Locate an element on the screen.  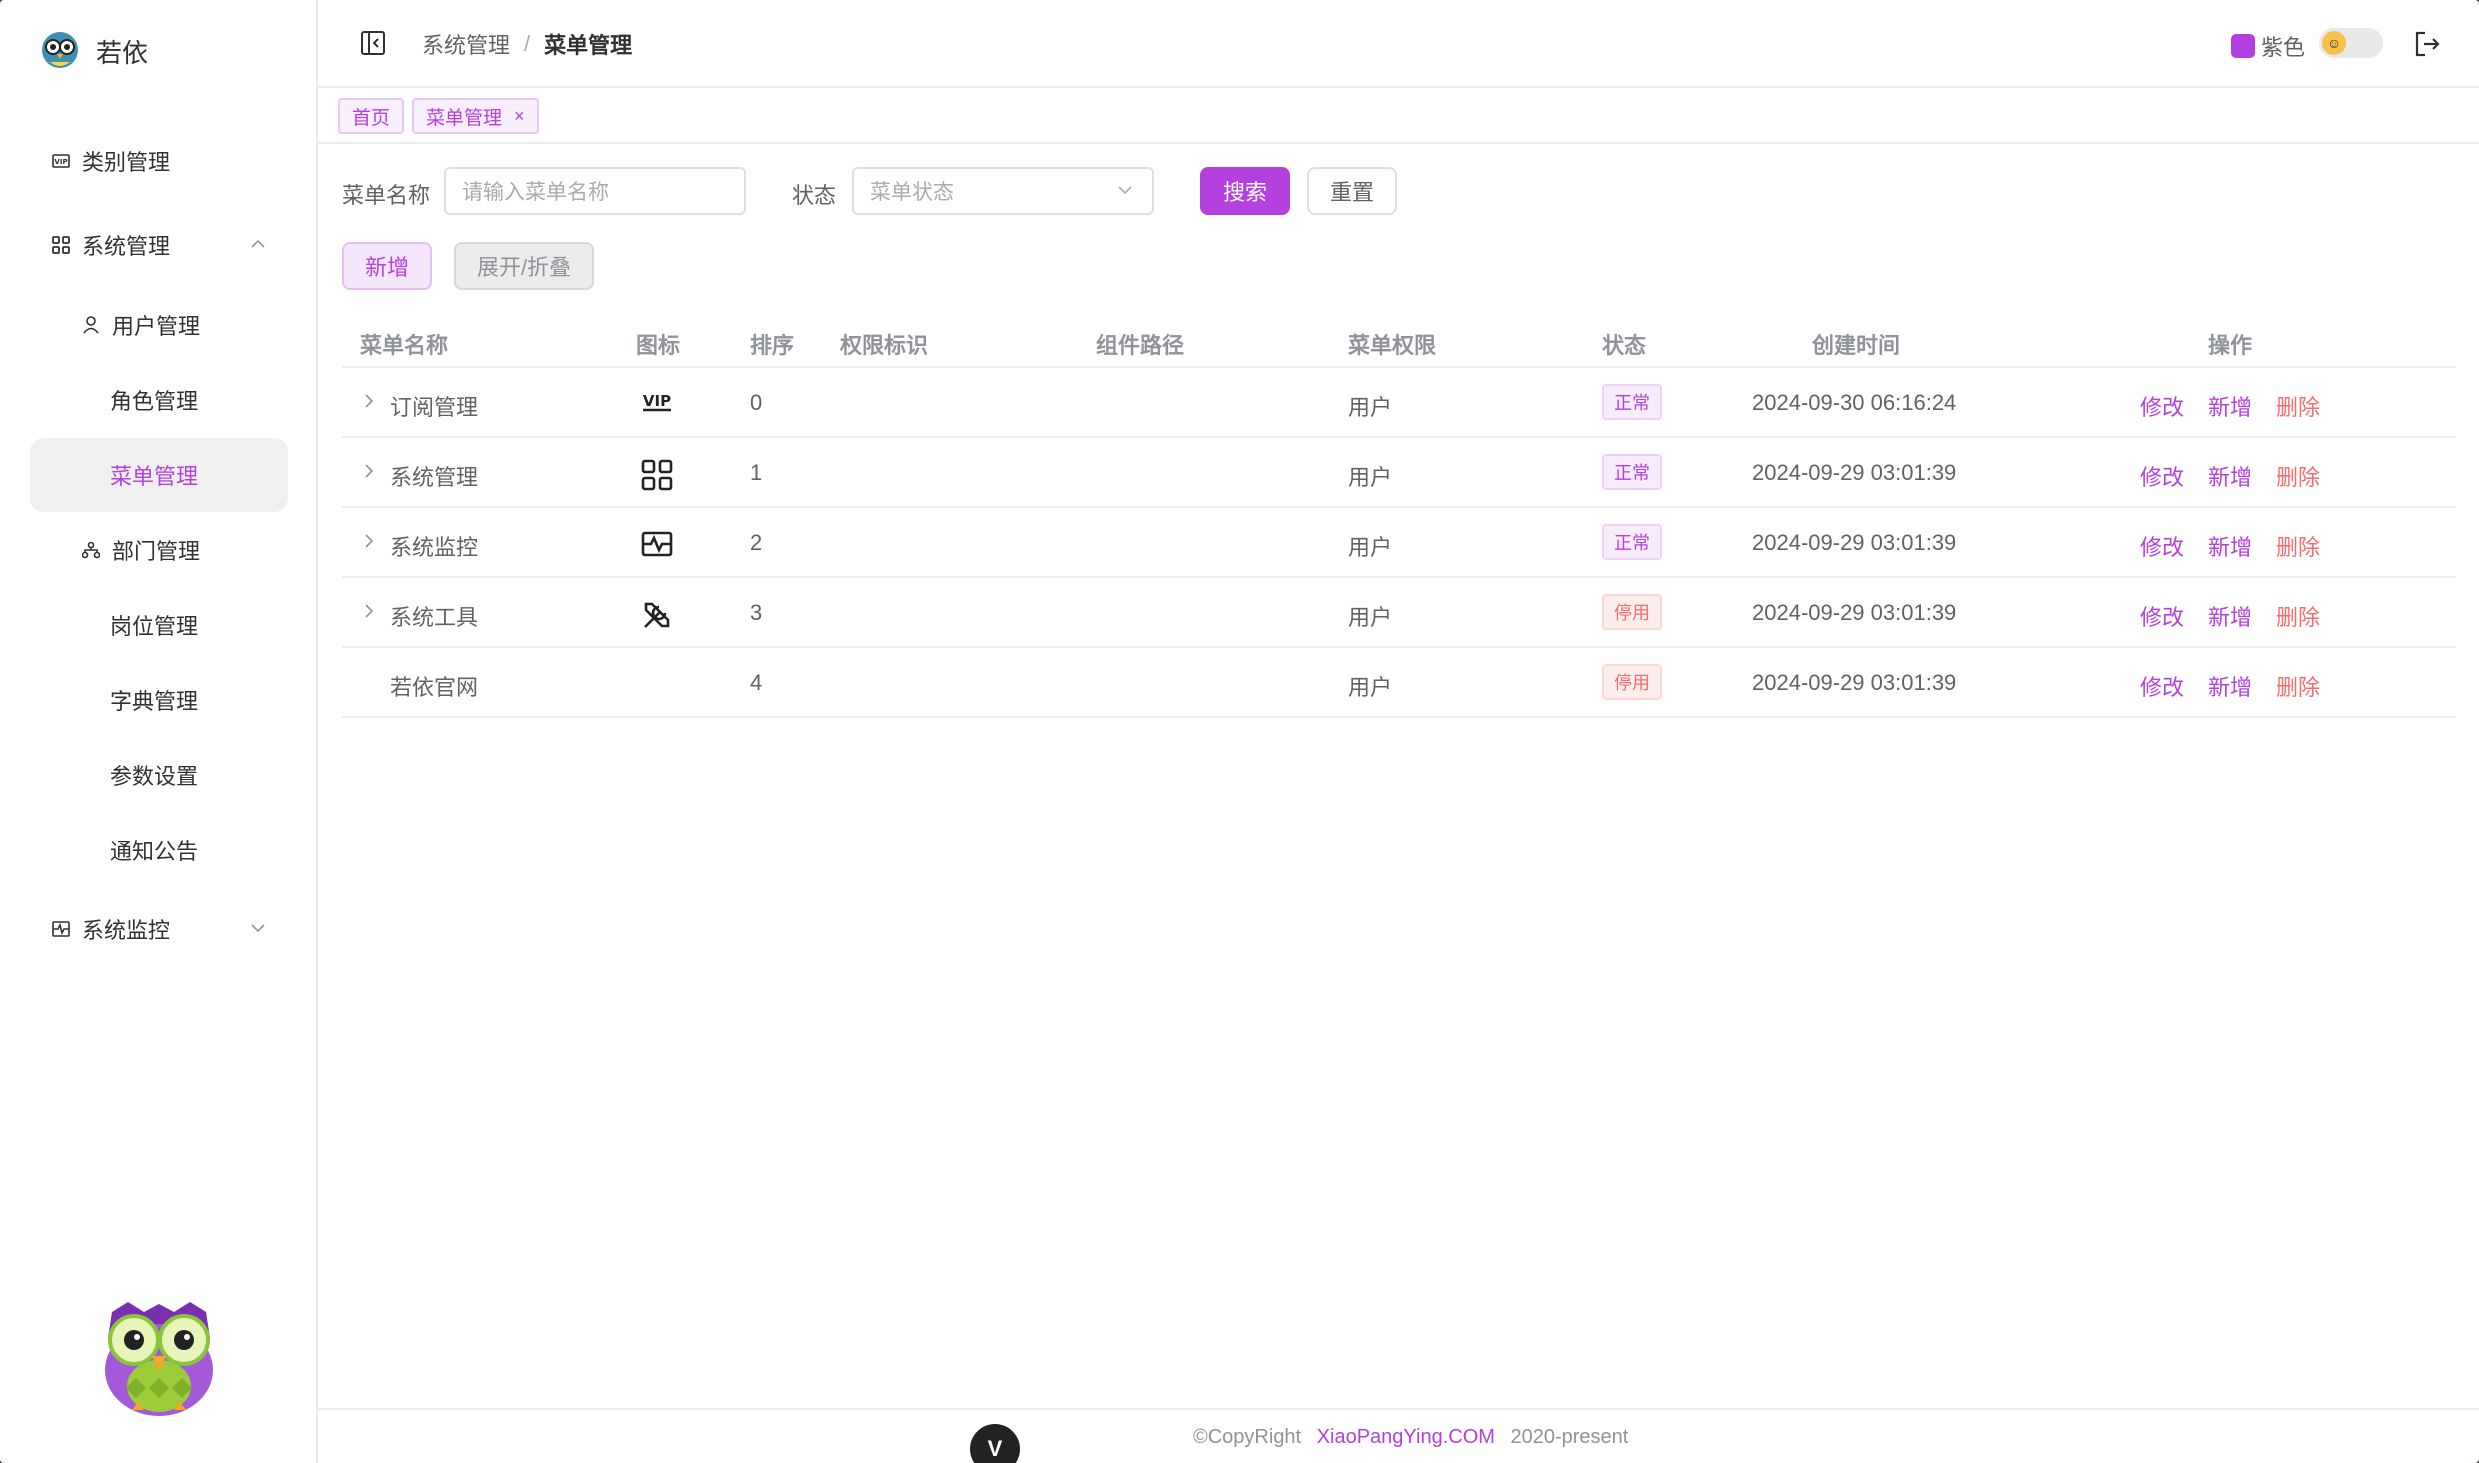
years-text: 2020-present is located at coordinates (1569, 1437).